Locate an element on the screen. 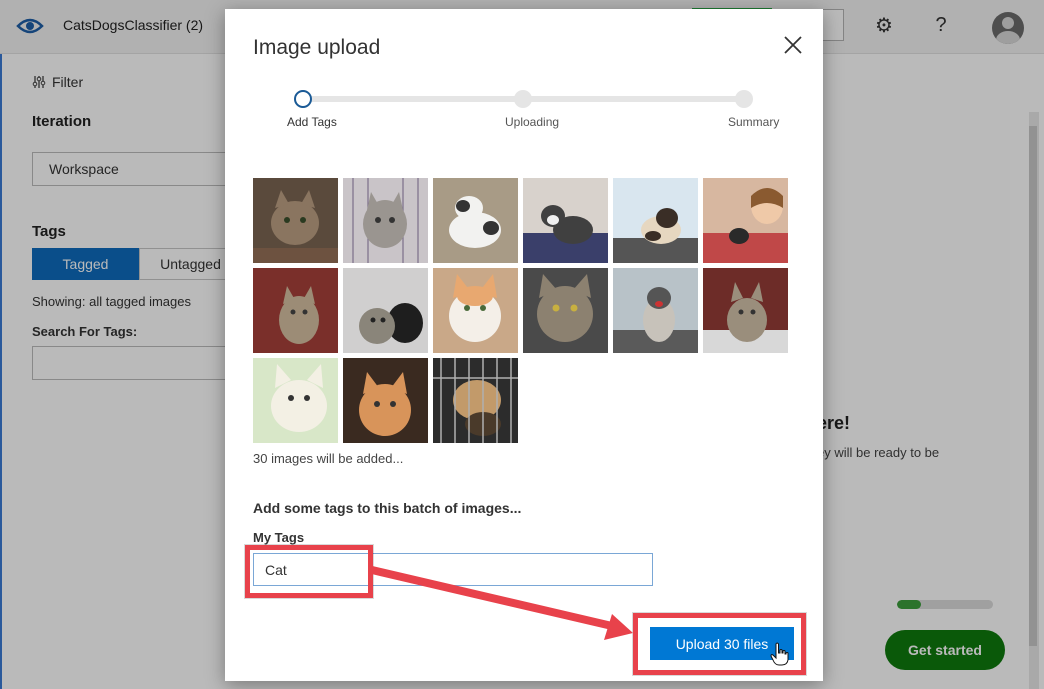 This screenshot has width=1044, height=689. step-dot-add-tags is located at coordinates (303, 99).